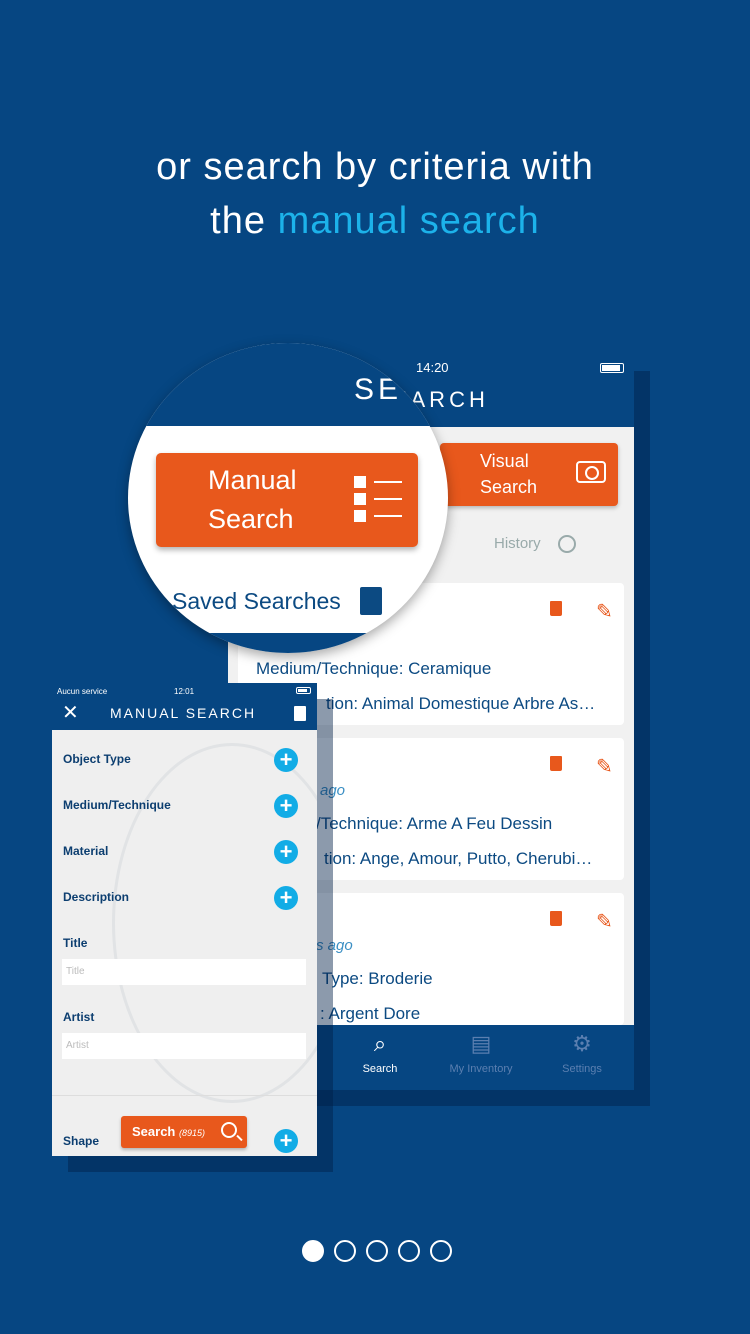 Image resolution: width=750 pixels, height=1334 pixels. Describe the element at coordinates (334, 945) in the screenshot. I see `card-time: s ago` at that location.